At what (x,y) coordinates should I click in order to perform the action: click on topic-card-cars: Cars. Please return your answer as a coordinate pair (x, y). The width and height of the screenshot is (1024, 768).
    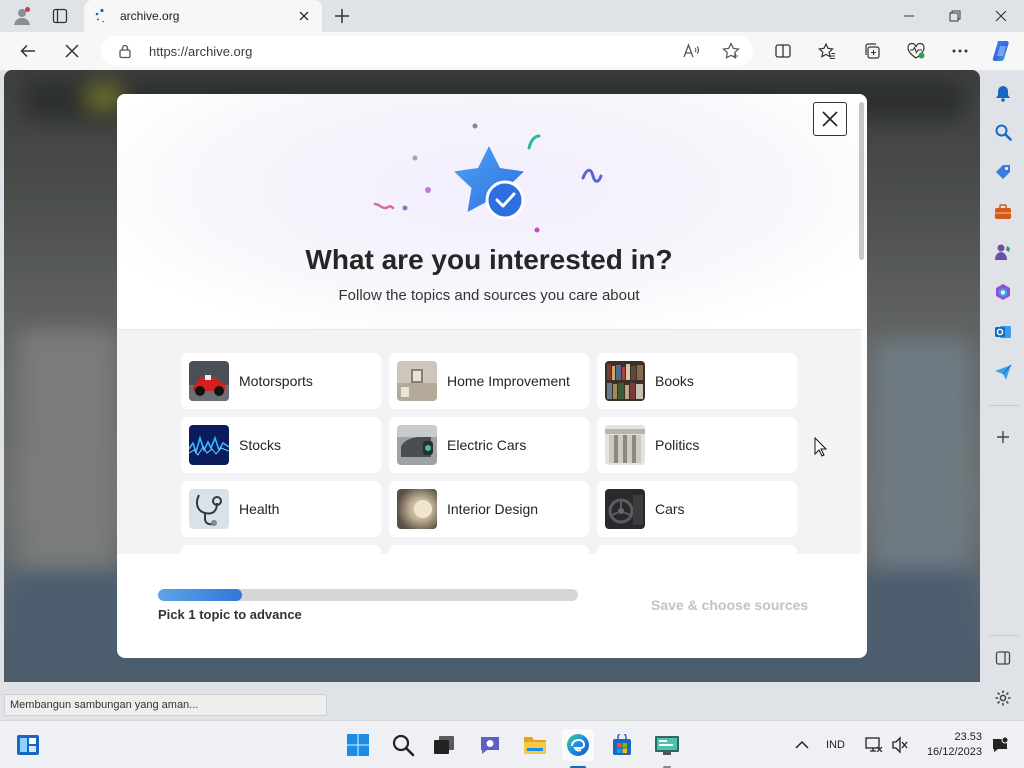
    Looking at the image, I should click on (697, 509).